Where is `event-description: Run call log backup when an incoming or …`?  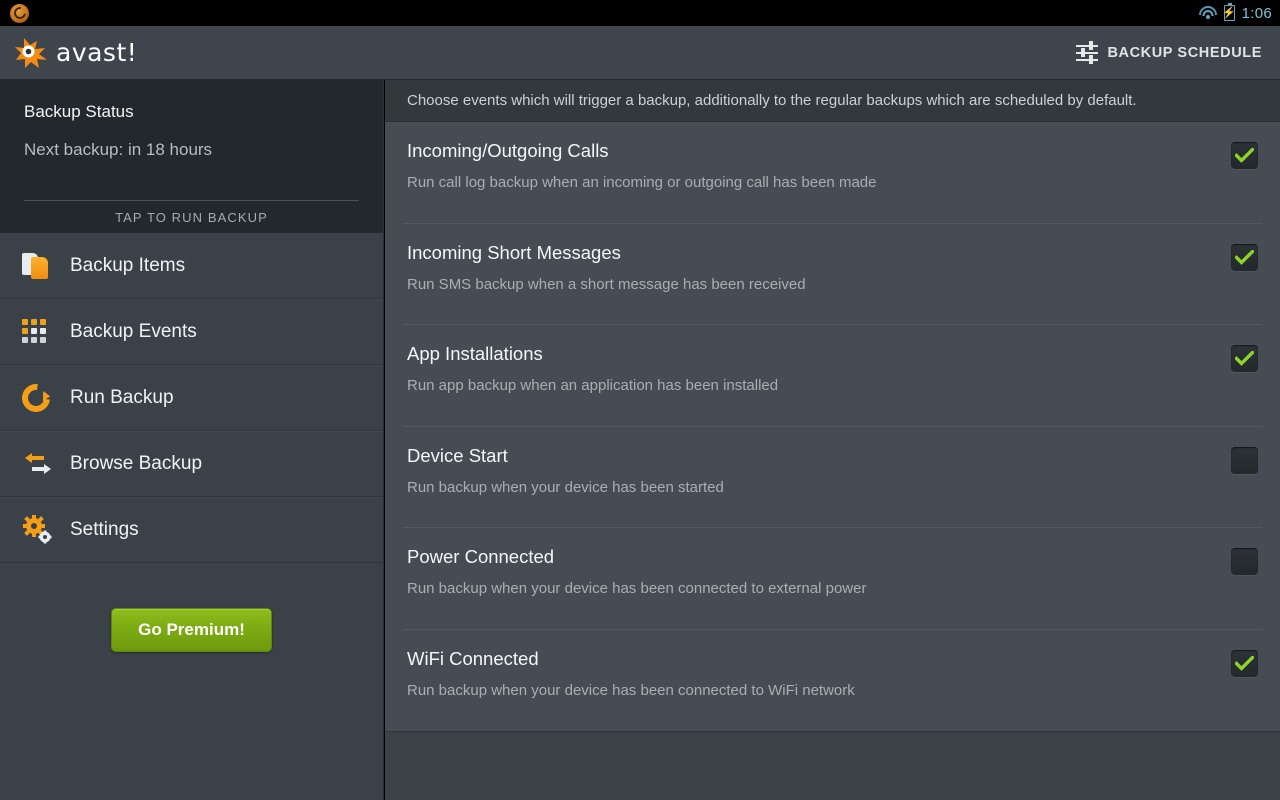 event-description: Run call log backup when an incoming or … is located at coordinates (642, 182).